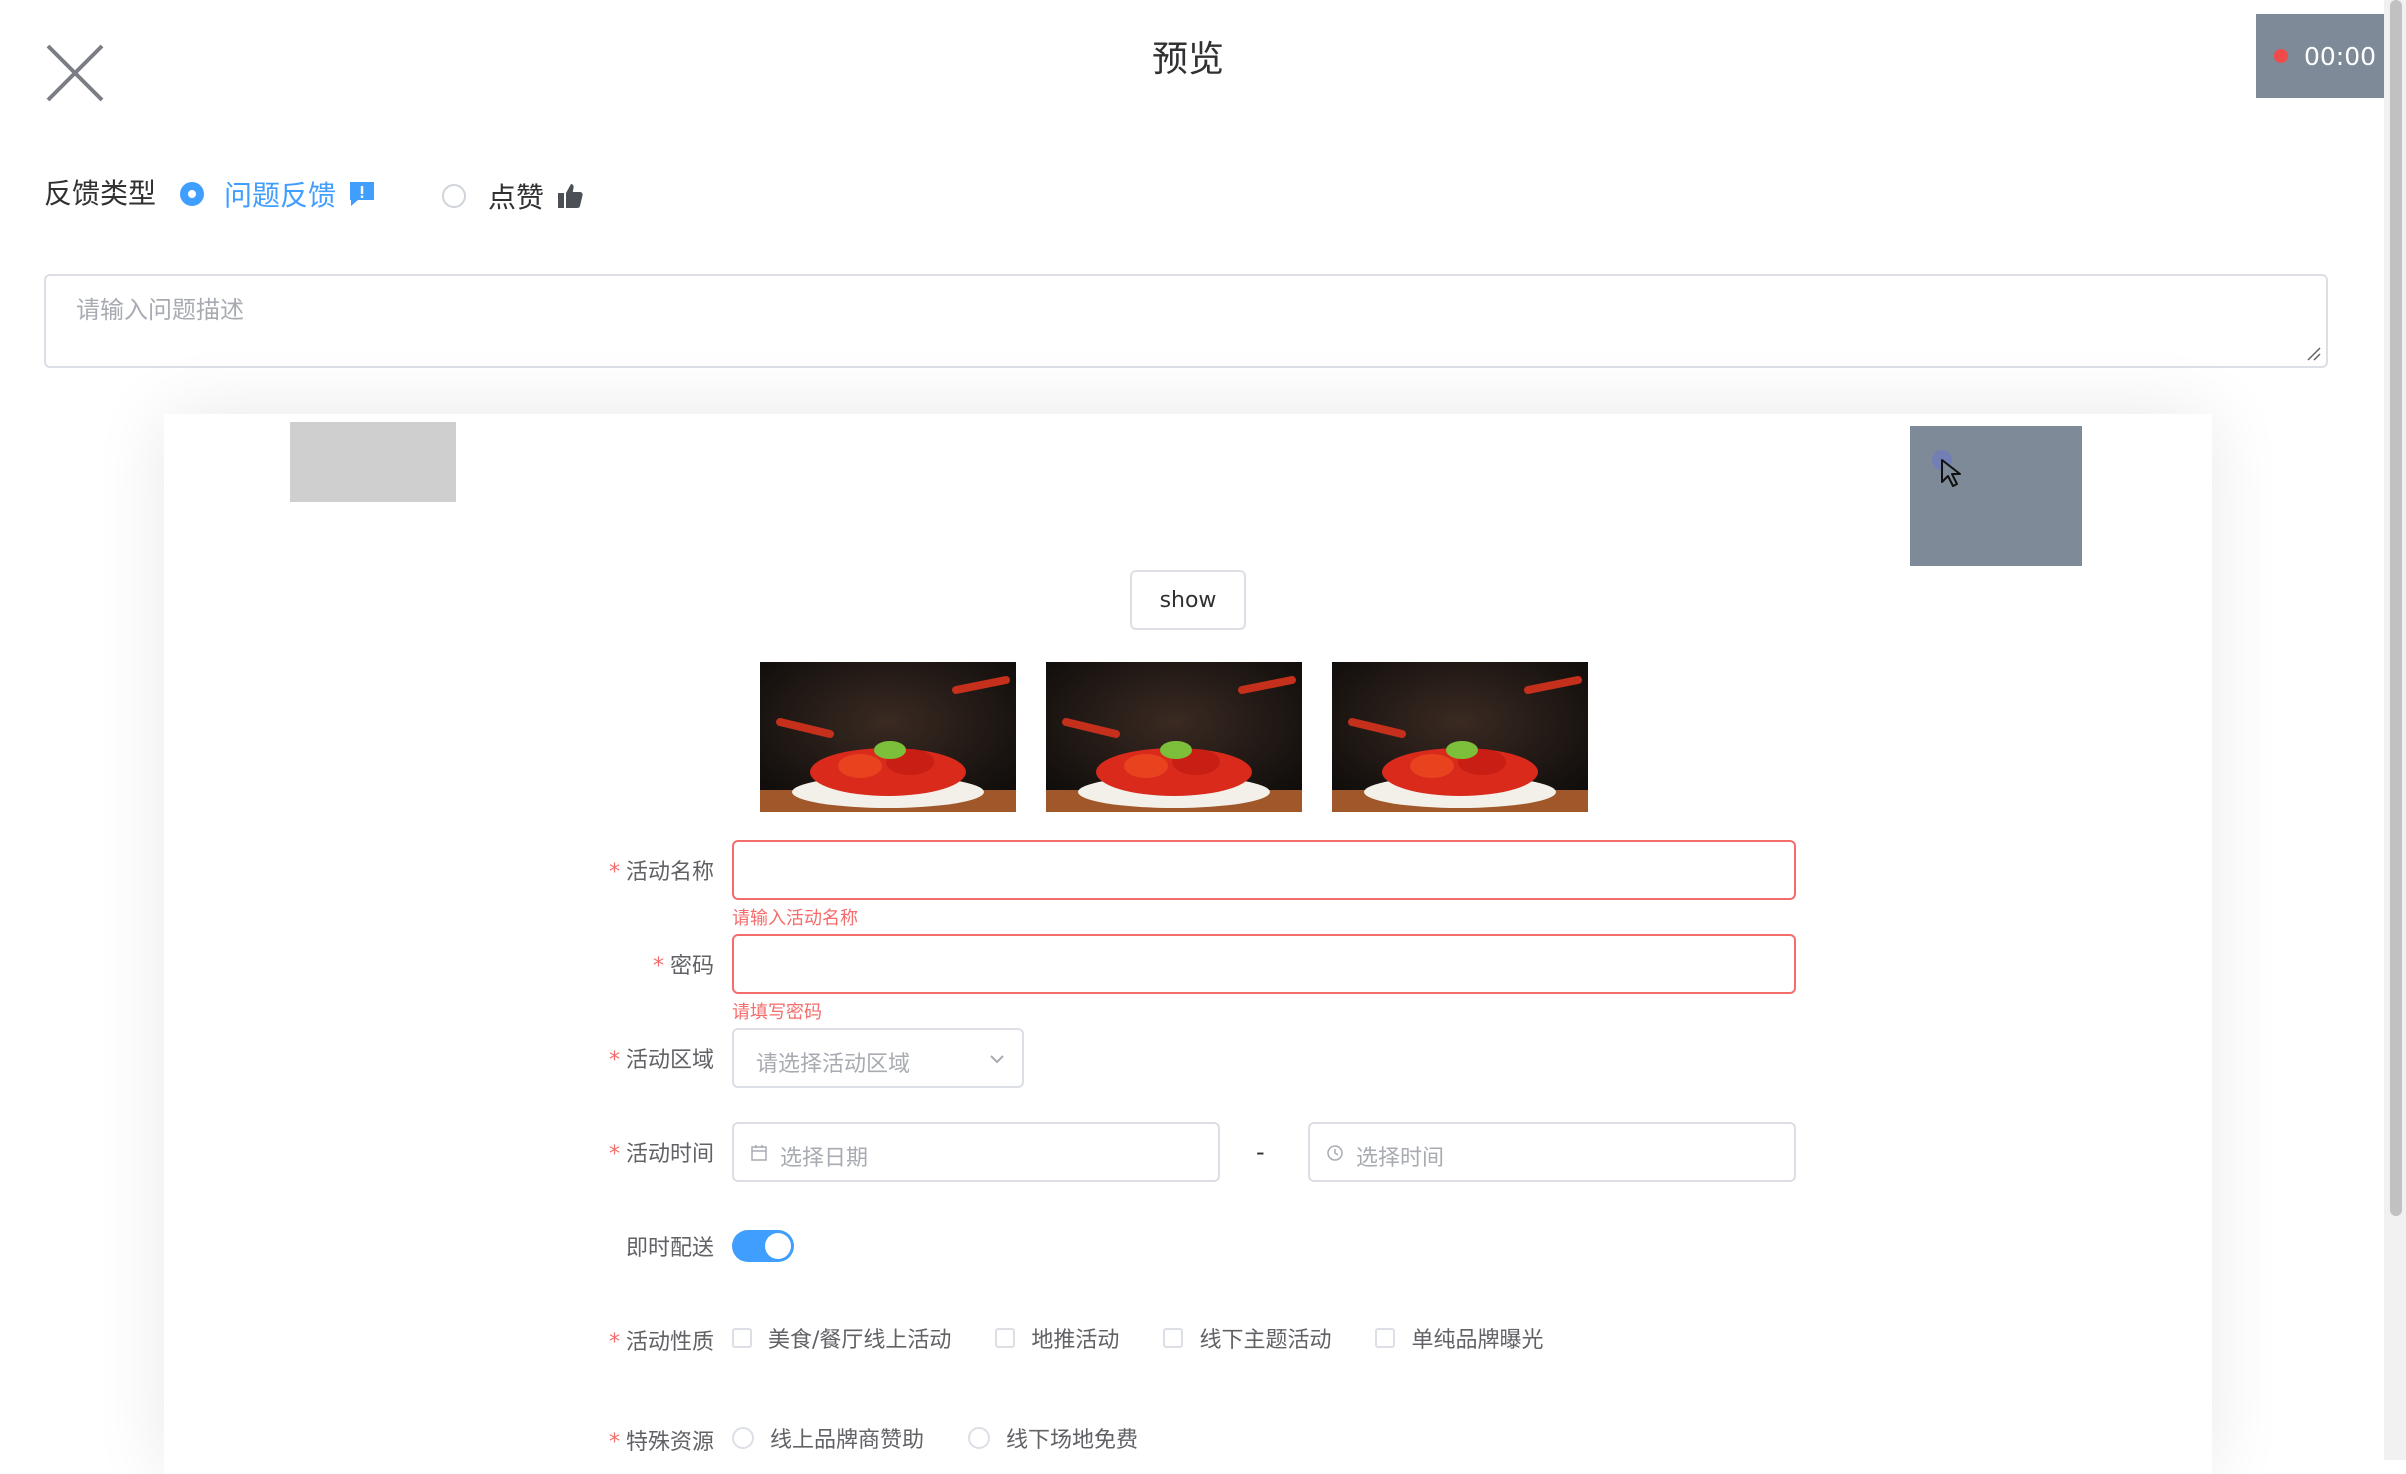 Image resolution: width=2406 pixels, height=1474 pixels. Describe the element at coordinates (192, 194) in the screenshot. I see `issue-radio` at that location.